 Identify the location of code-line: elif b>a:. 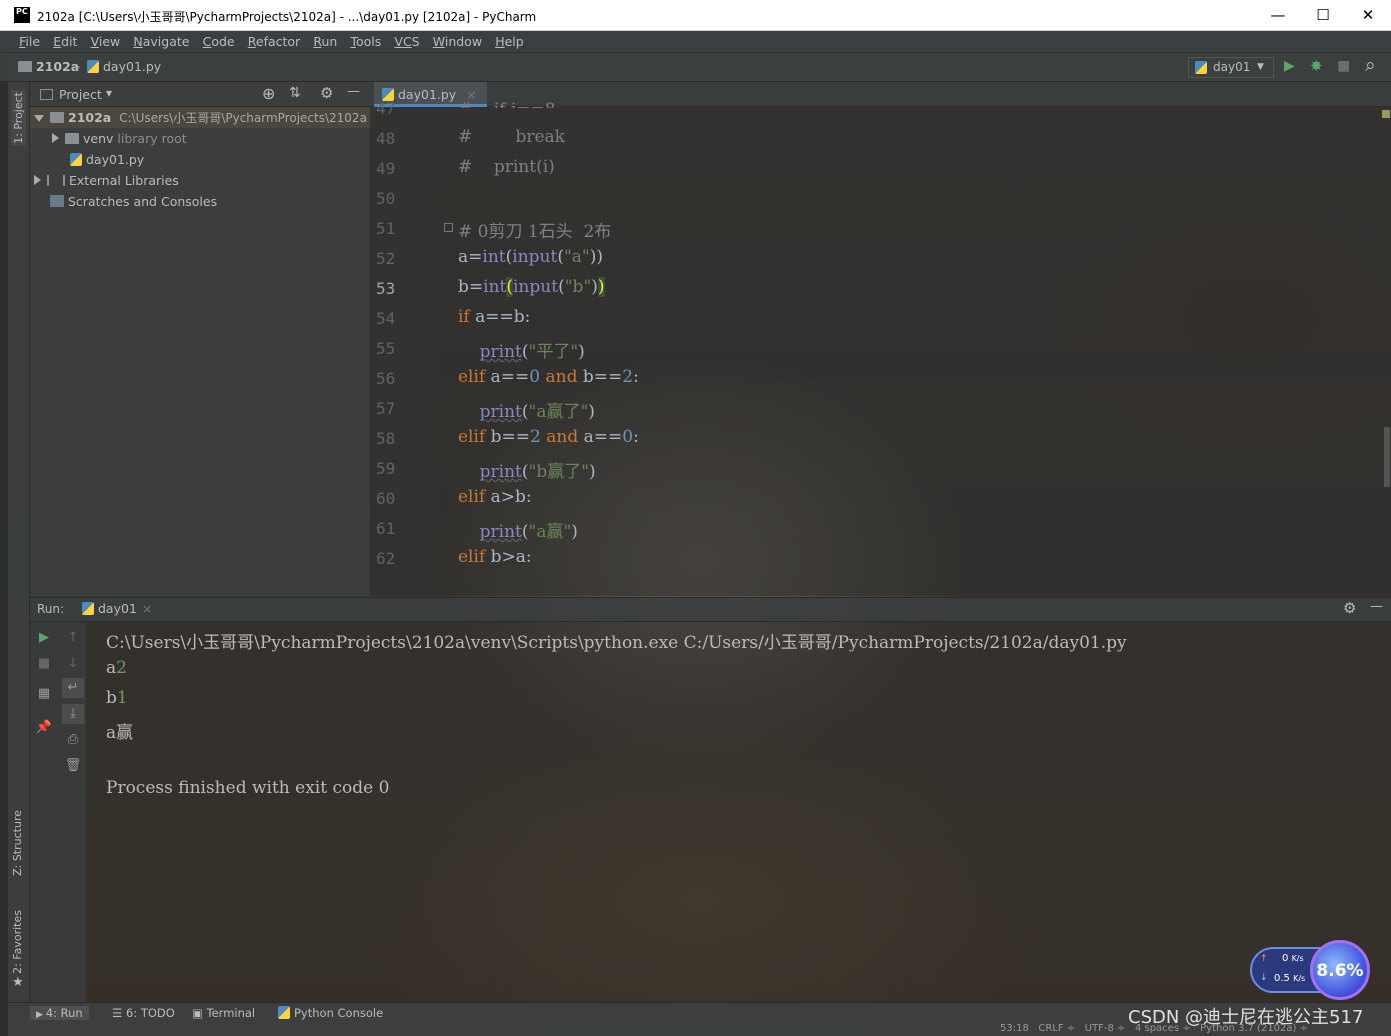
(495, 557).